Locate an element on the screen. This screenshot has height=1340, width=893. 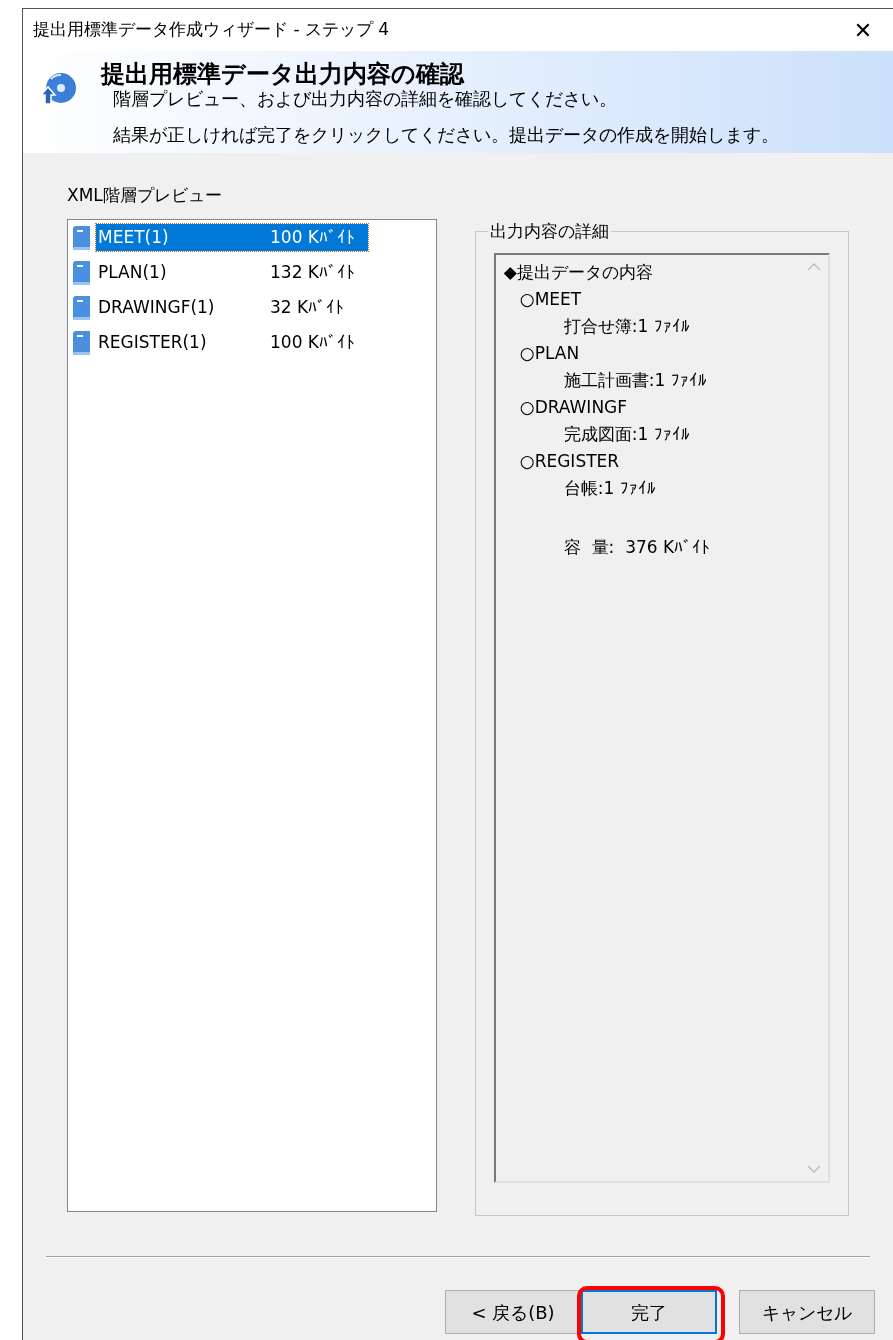
tree-item-size: 32 Kﾊﾞｲﾄ is located at coordinates (307, 307).